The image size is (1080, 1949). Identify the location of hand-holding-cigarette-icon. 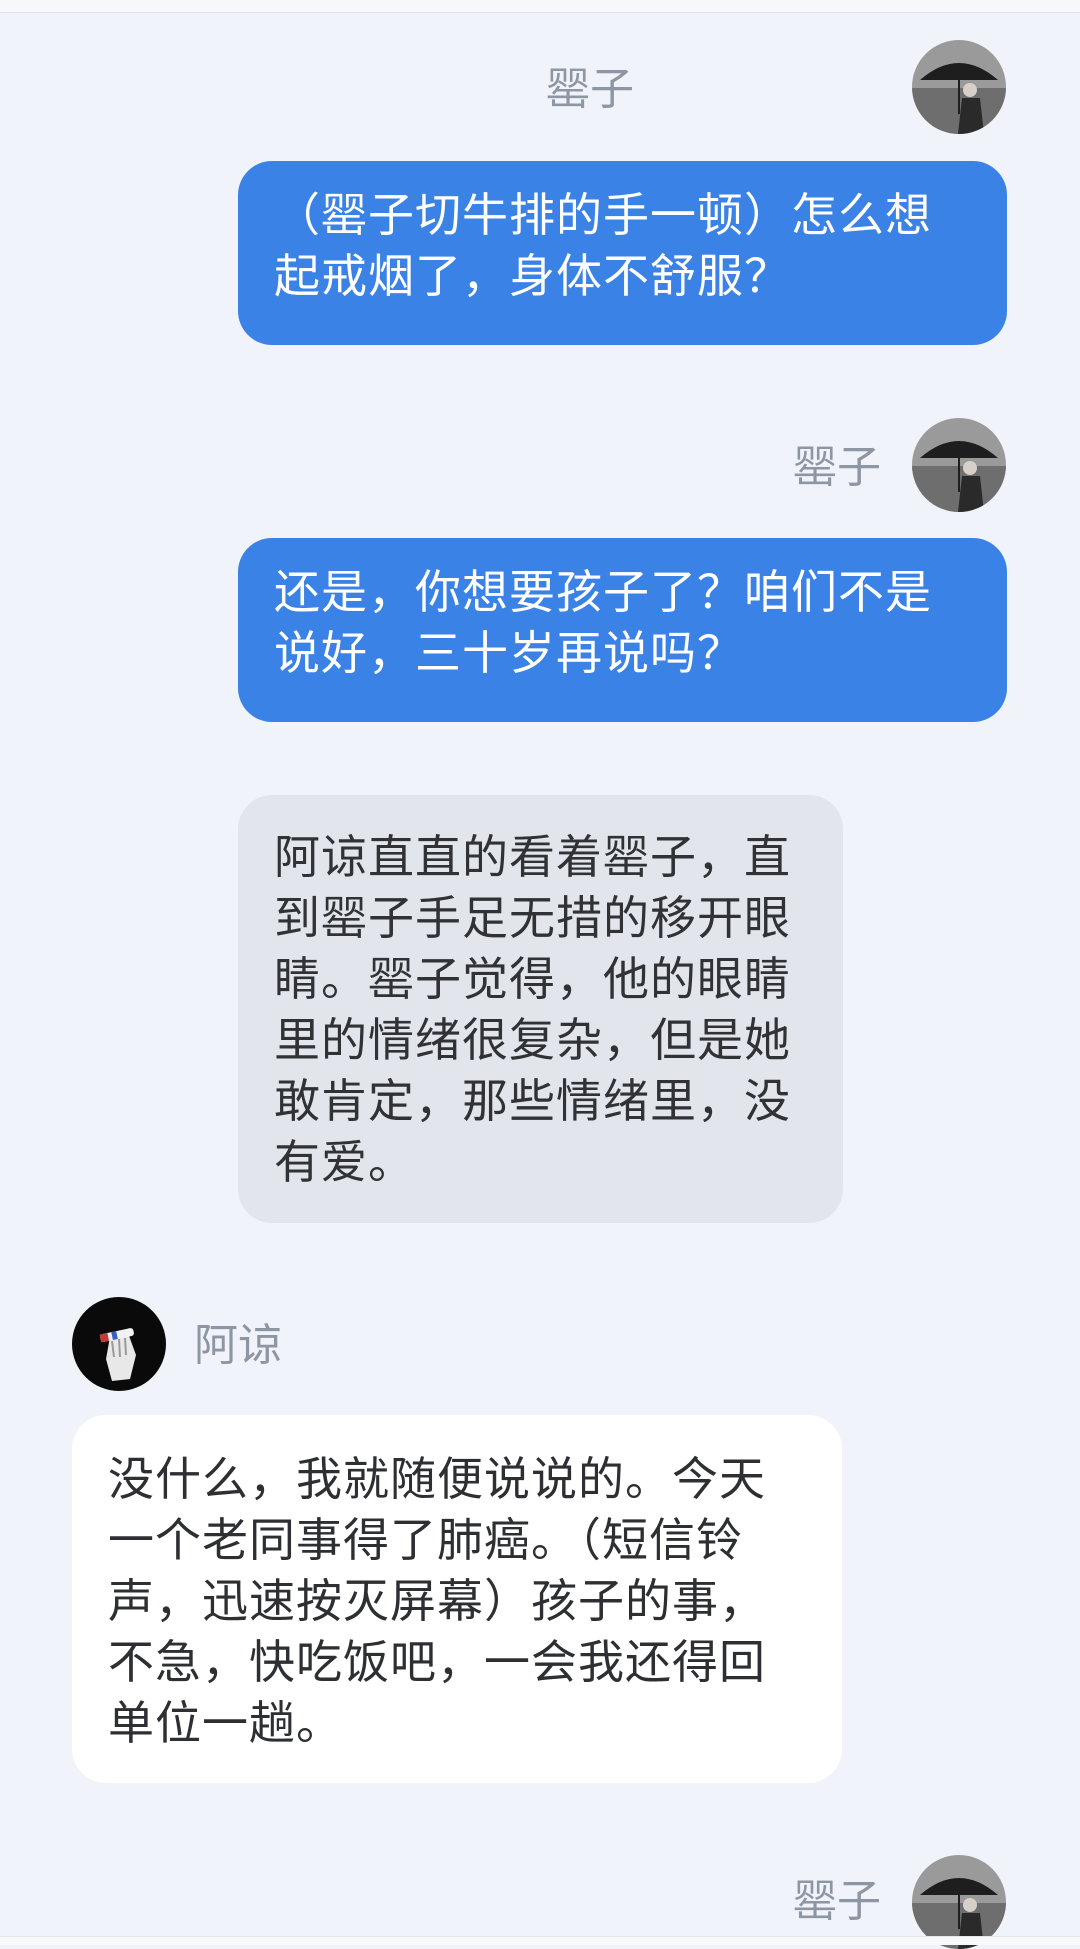
(119, 1344).